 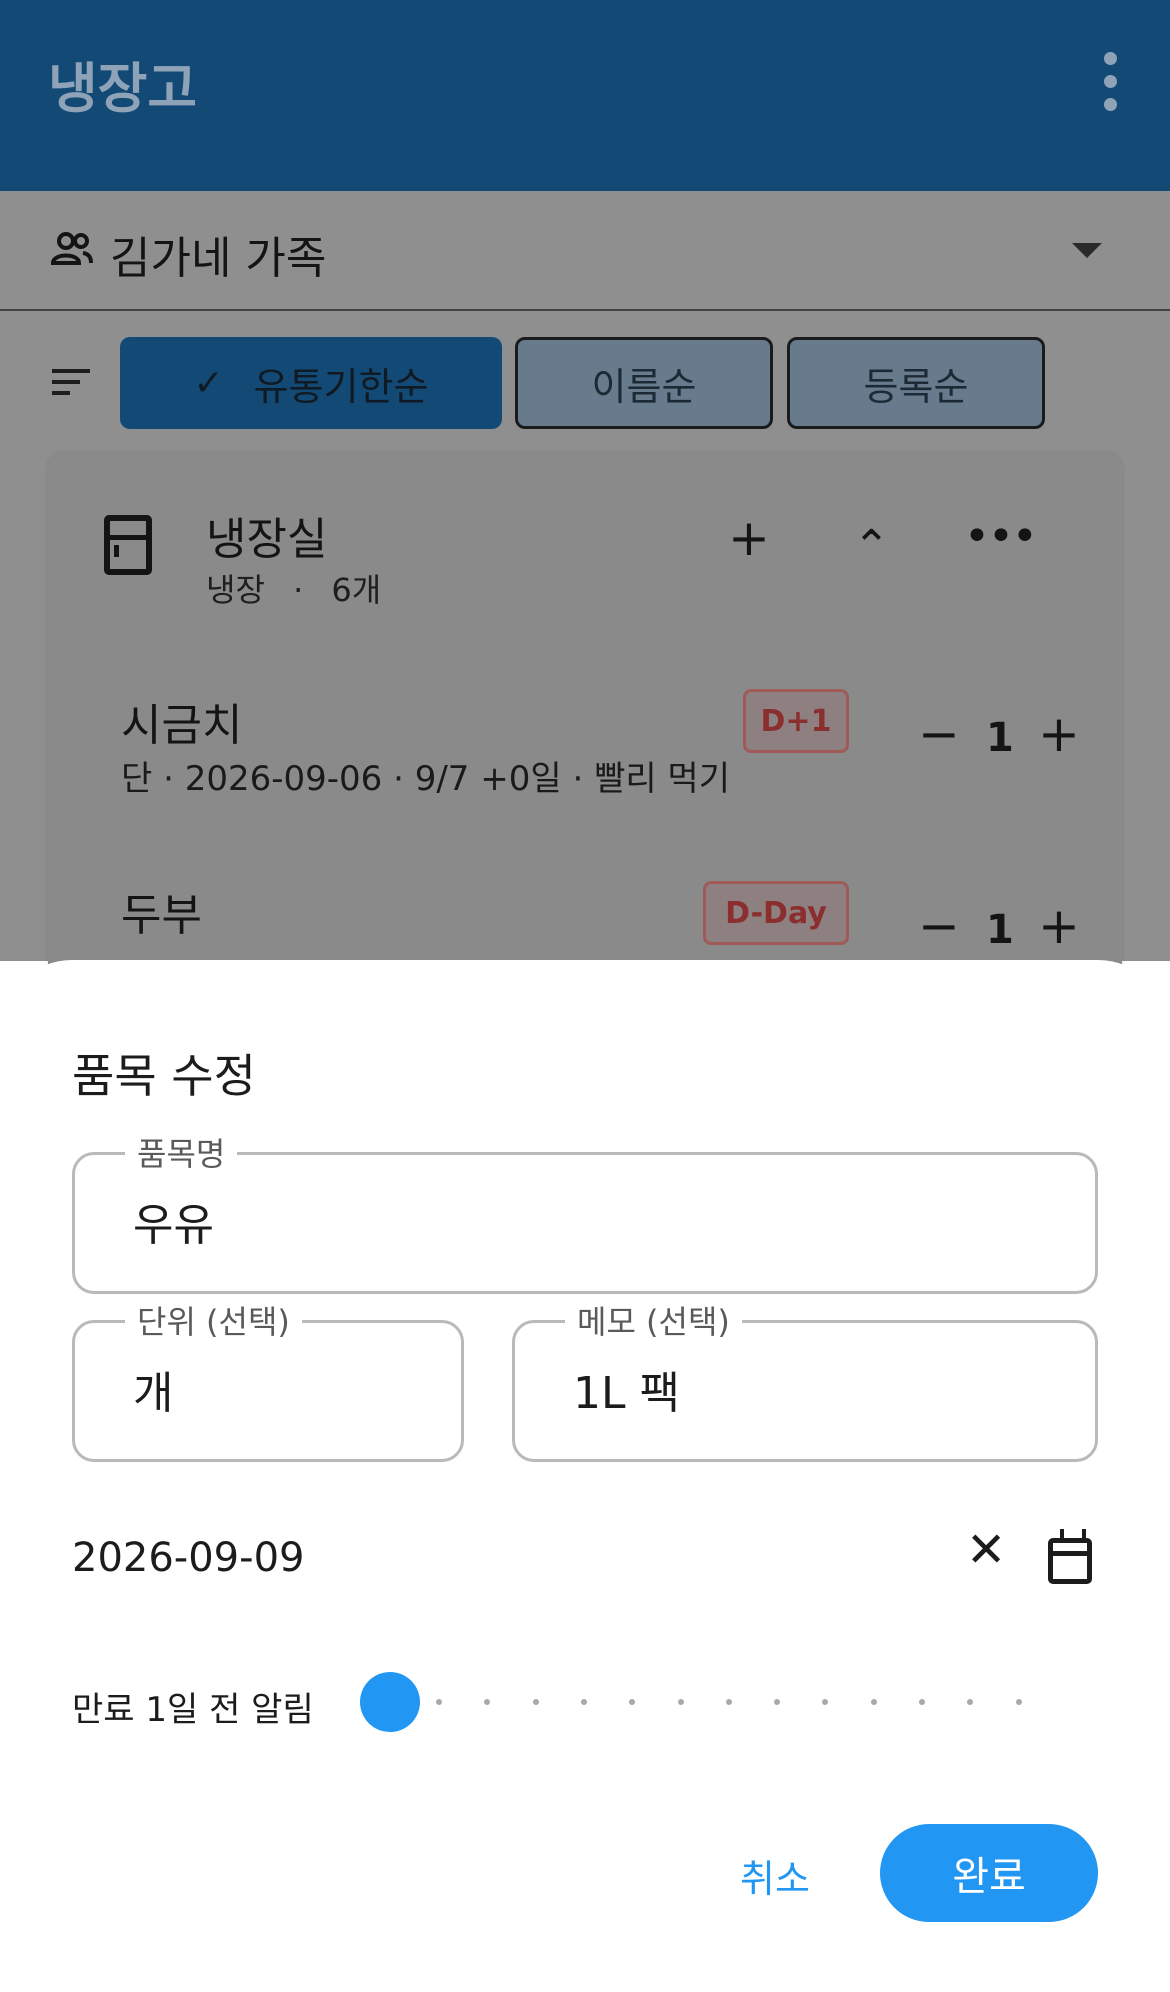 I want to click on dday-badge: D+1, so click(x=796, y=721).